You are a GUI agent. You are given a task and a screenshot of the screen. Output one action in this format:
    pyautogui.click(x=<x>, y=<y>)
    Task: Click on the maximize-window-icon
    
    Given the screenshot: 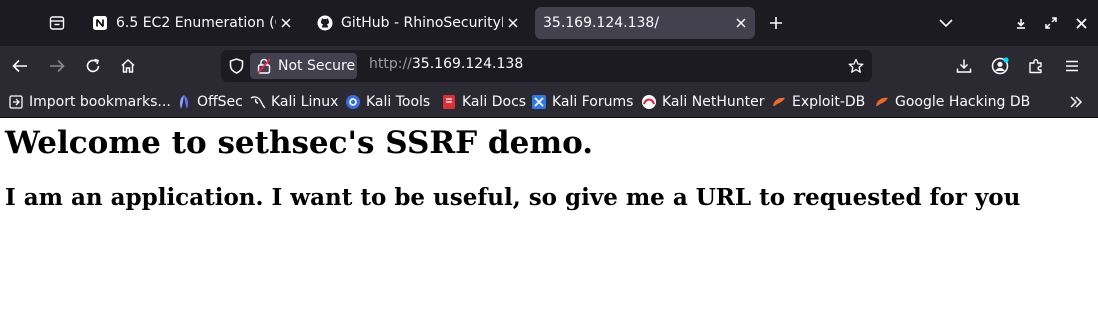 What is the action you would take?
    pyautogui.click(x=1051, y=23)
    